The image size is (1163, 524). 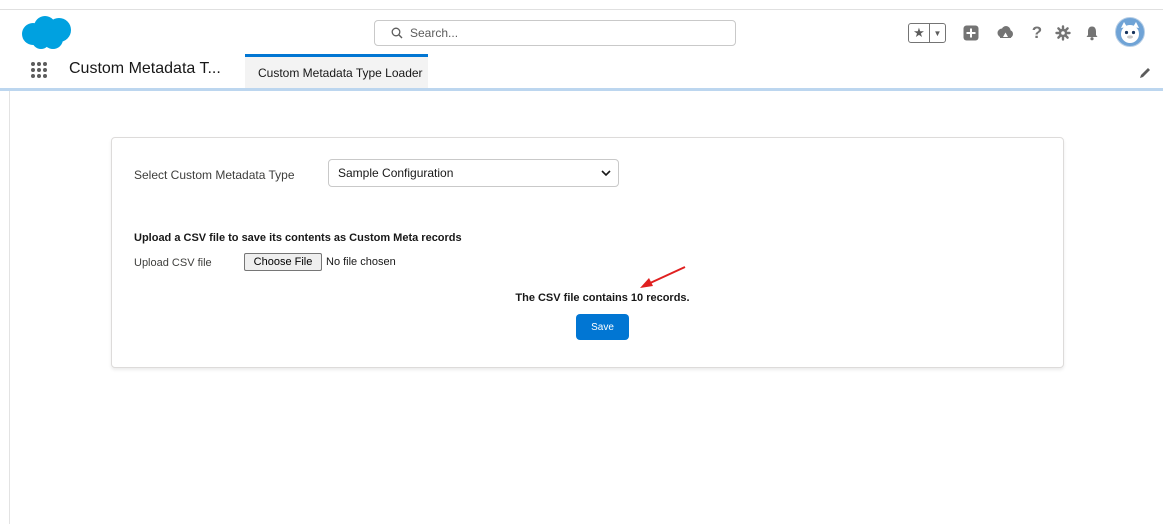 I want to click on annotation-arrow, so click(x=663, y=277).